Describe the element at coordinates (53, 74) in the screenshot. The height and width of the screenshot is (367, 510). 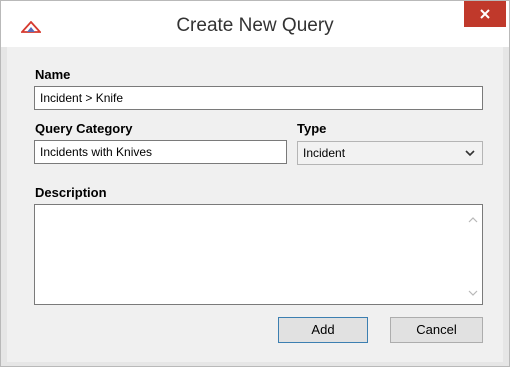
I see `name-label: Name` at that location.